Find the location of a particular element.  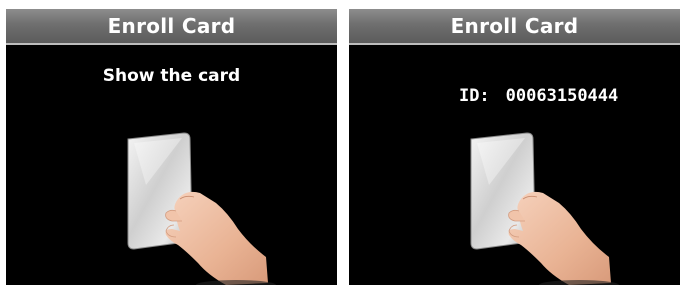

card-id-label: ID: is located at coordinates (474, 96).